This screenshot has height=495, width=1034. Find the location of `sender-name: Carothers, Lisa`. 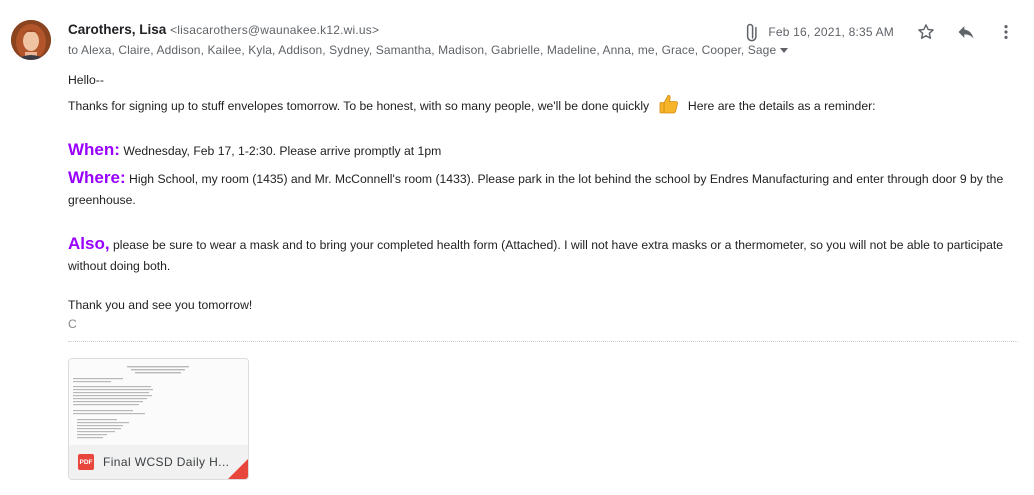

sender-name: Carothers, Lisa is located at coordinates (117, 29).